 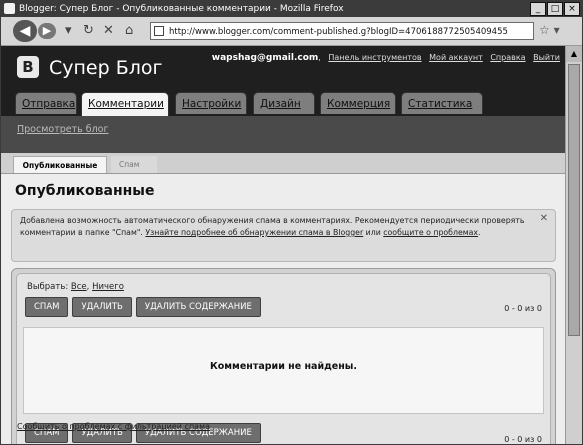 What do you see at coordinates (546, 57) in the screenshot?
I see `sign-out-link: Выйти` at bounding box center [546, 57].